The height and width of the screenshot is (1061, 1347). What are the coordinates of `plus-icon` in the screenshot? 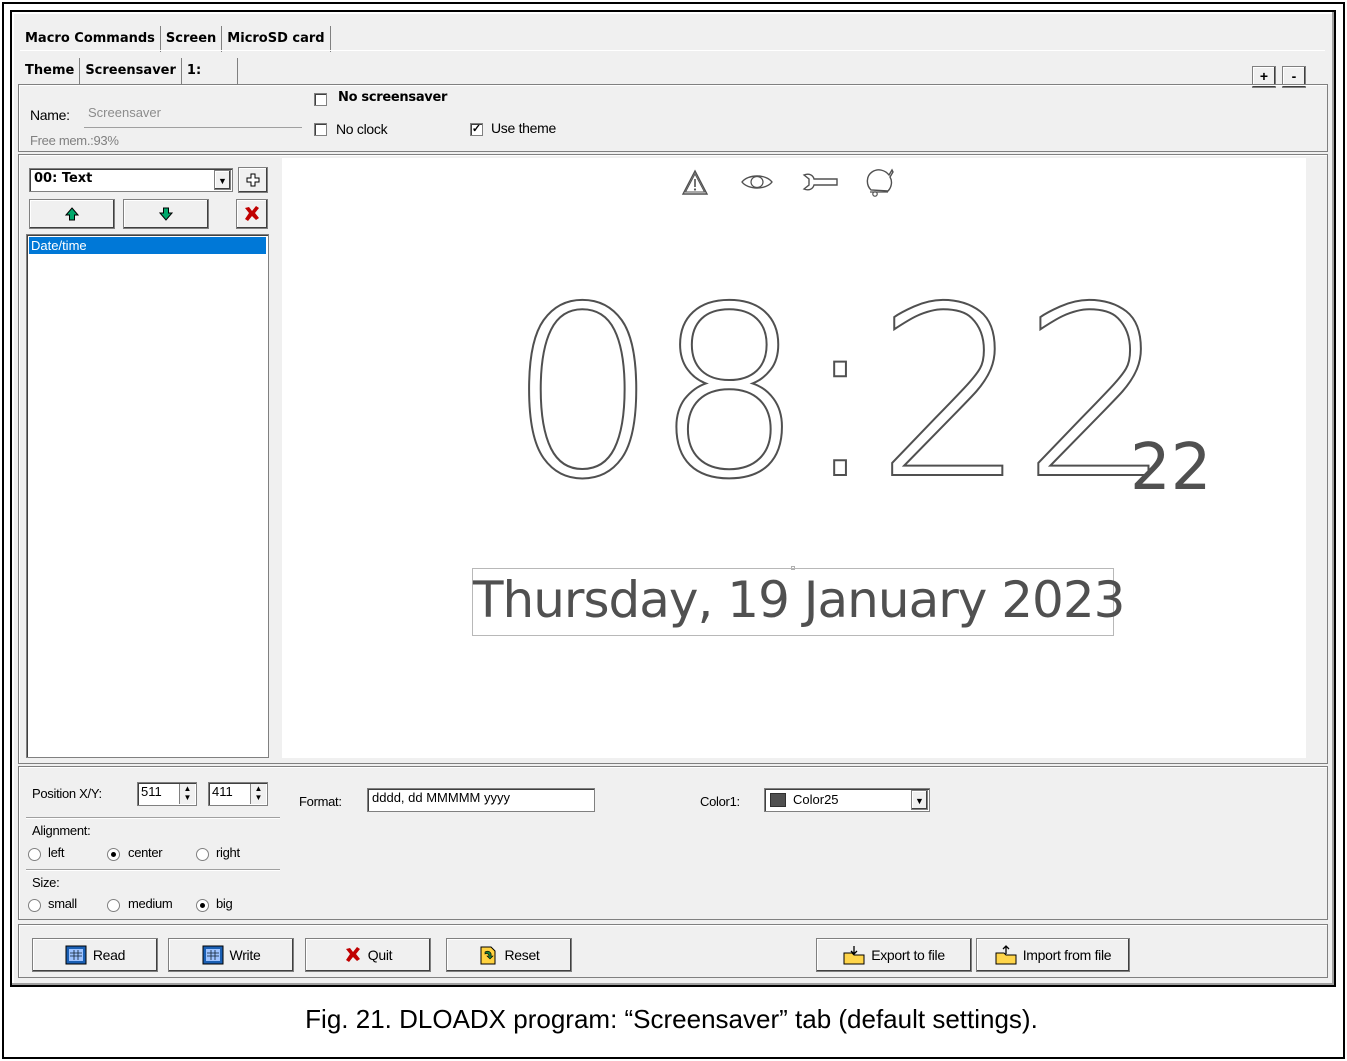 It's located at (253, 180).